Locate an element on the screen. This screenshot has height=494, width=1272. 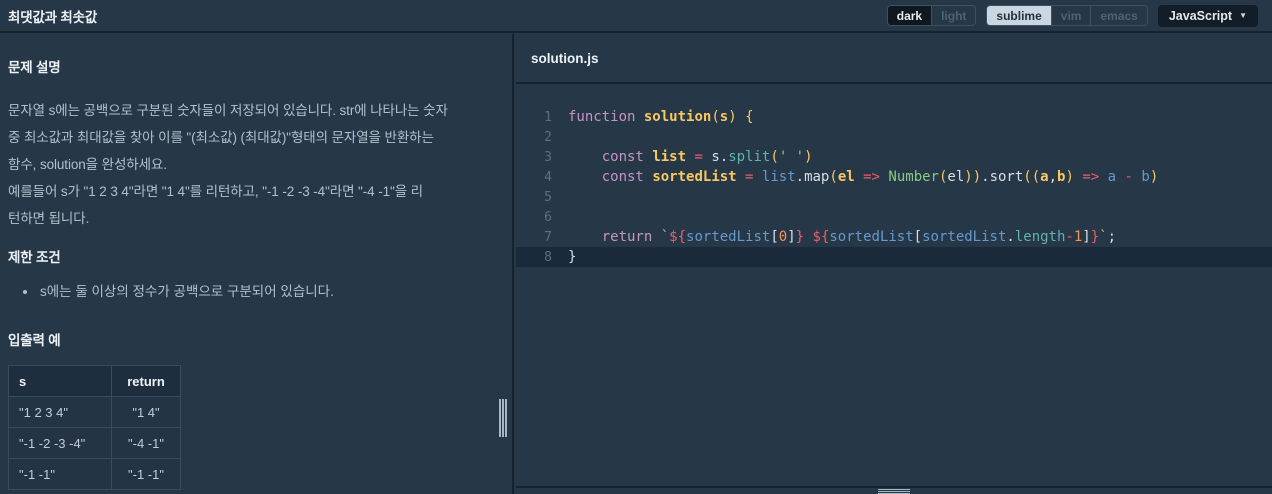
code-token: ' ' is located at coordinates (791, 157).